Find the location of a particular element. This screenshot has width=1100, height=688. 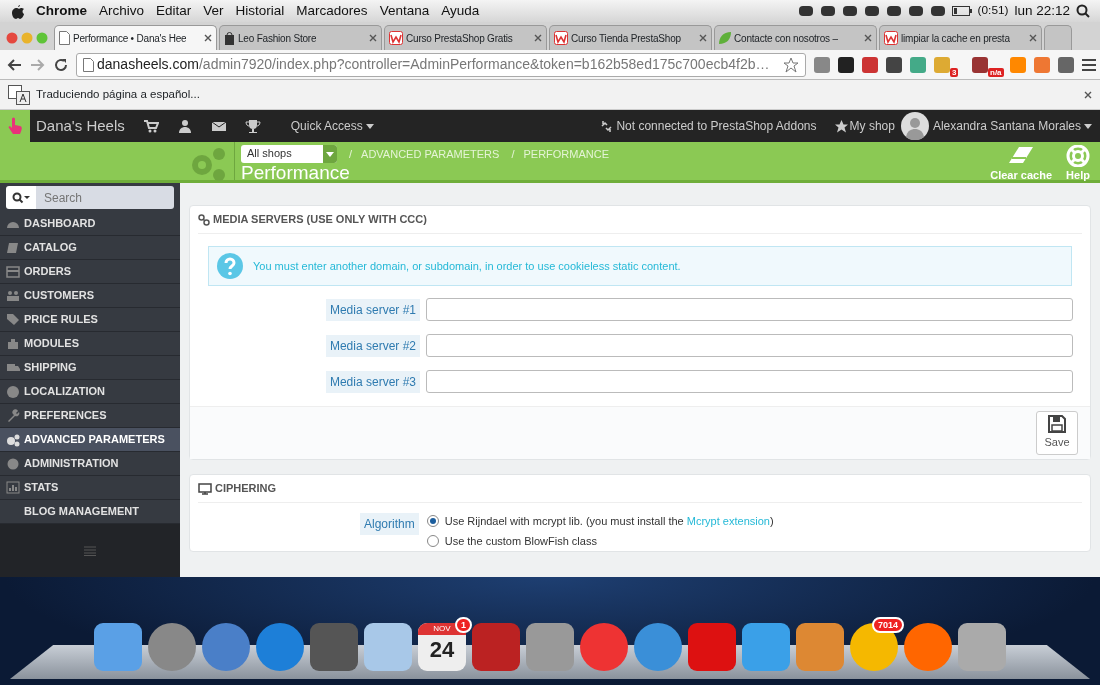

field-label: Media server #1 is located at coordinates (372, 309).